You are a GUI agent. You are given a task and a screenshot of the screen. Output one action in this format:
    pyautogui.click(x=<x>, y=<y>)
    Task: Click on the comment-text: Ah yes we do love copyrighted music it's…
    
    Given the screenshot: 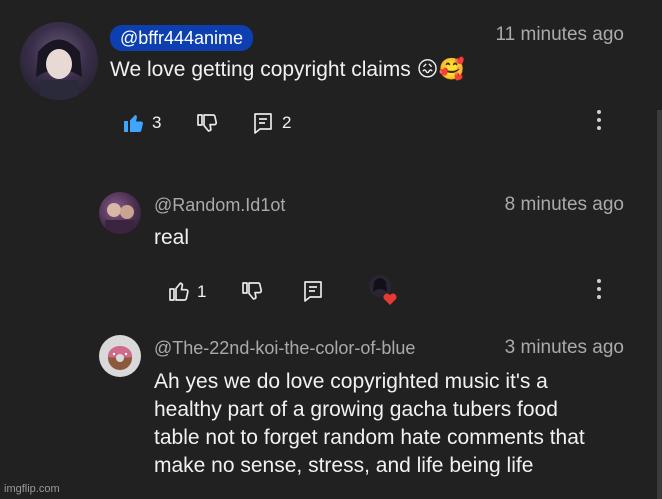 What is the action you would take?
    pyautogui.click(x=369, y=424)
    